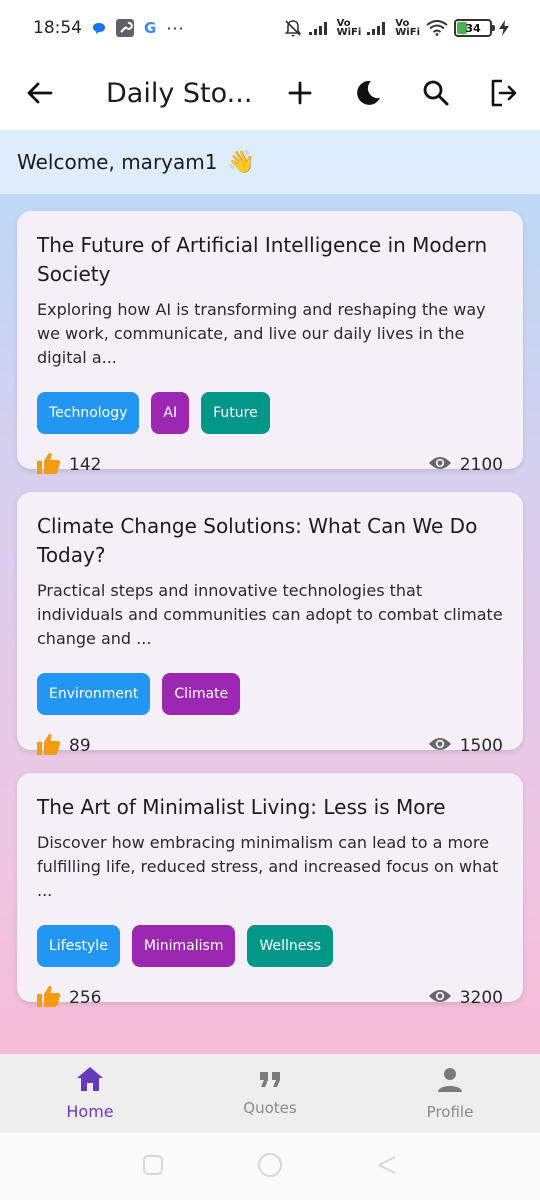 The height and width of the screenshot is (1200, 540). What do you see at coordinates (85, 465) in the screenshot?
I see `like-count: 142` at bounding box center [85, 465].